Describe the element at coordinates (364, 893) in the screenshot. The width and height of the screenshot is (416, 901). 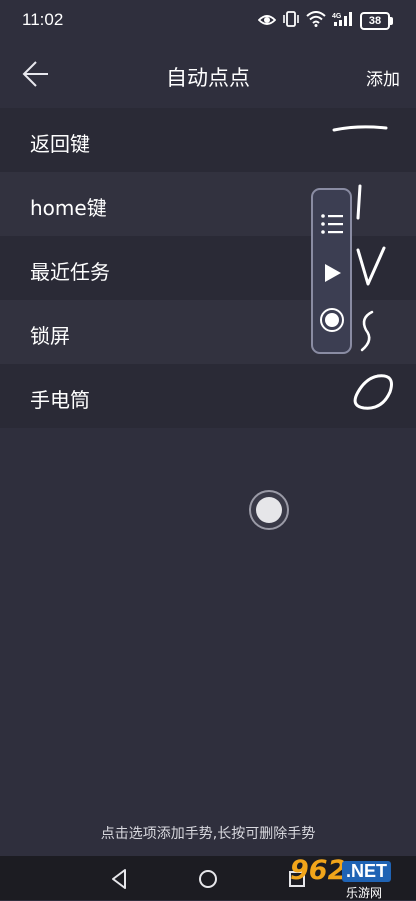
I see `watermark-subtitle: 乐游网` at that location.